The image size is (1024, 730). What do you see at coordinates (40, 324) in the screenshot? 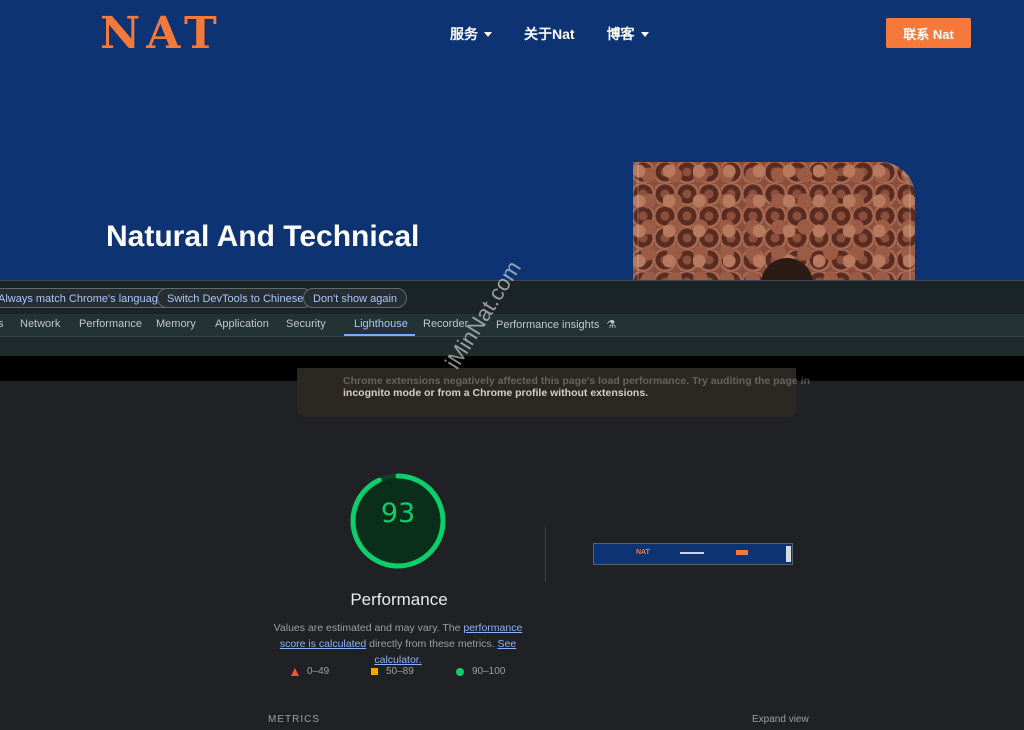
I see `tab-network: Network` at bounding box center [40, 324].